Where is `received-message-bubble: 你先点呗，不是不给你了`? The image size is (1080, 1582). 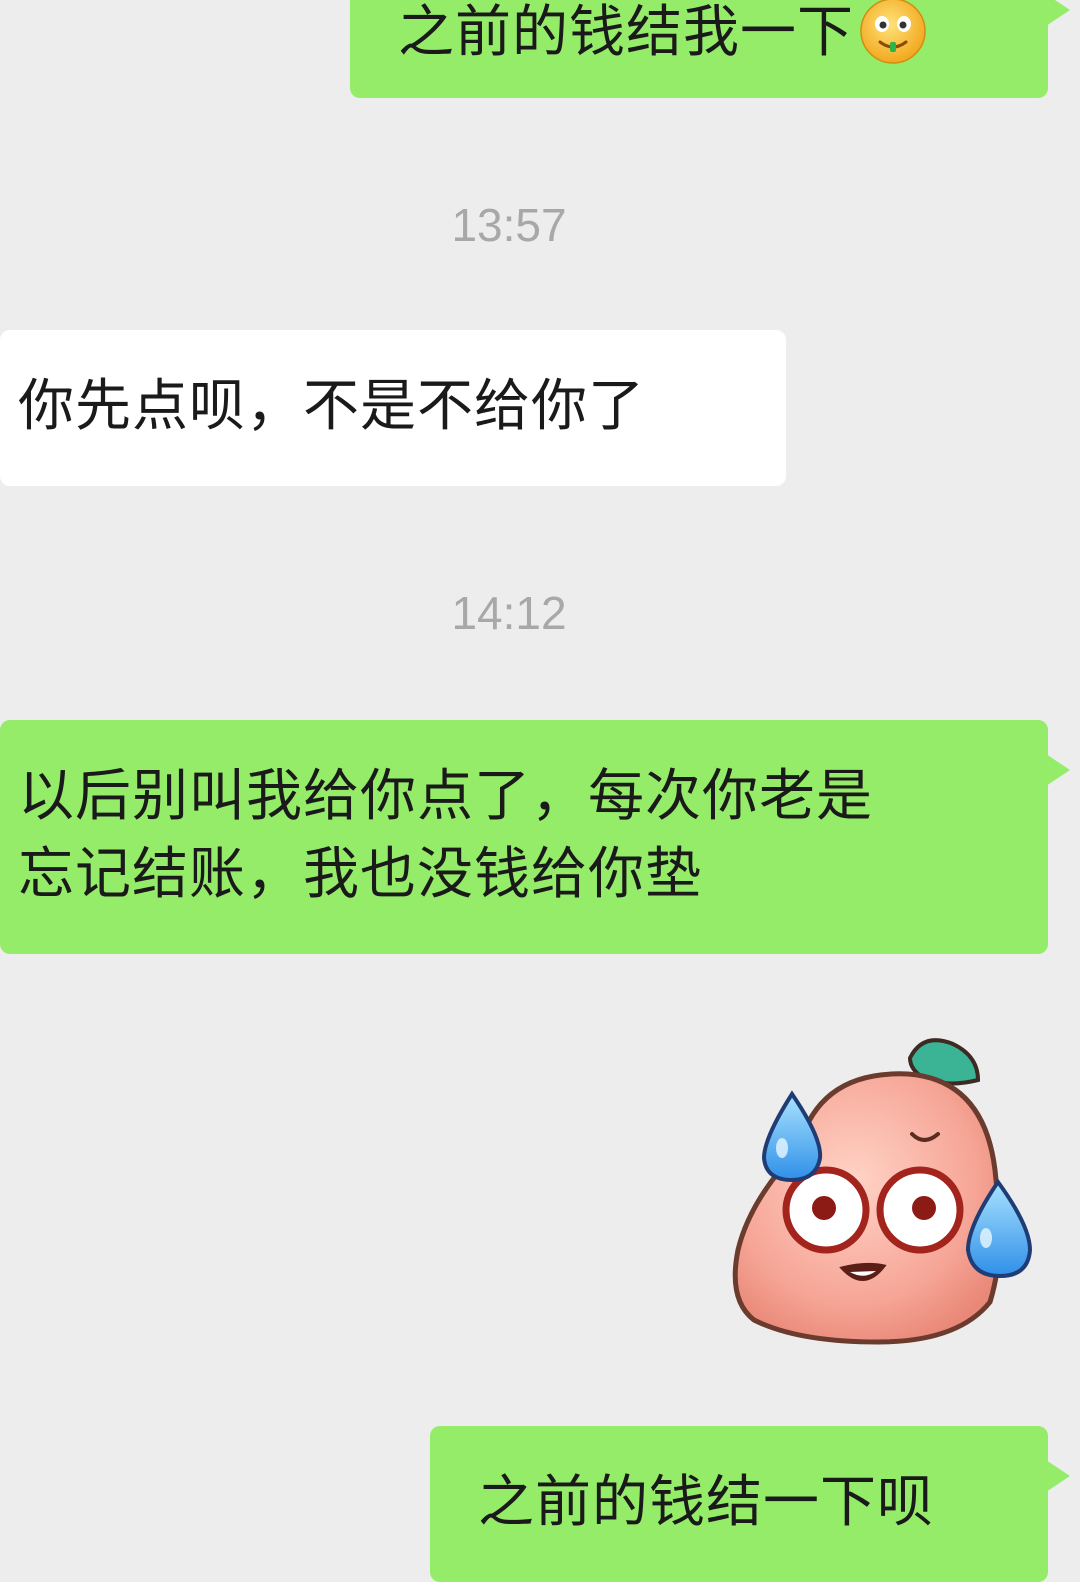 received-message-bubble: 你先点呗，不是不给你了 is located at coordinates (393, 408).